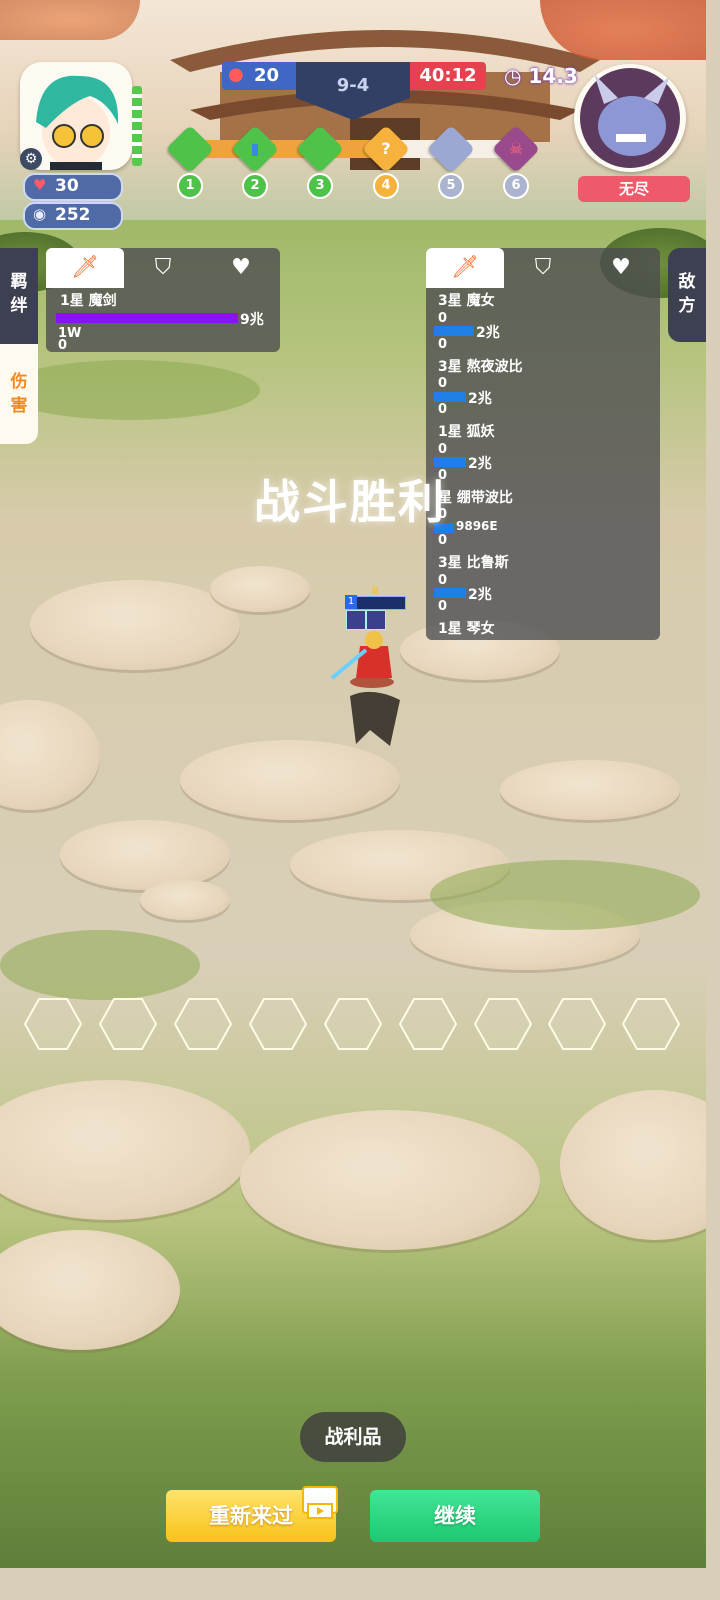  What do you see at coordinates (70, 20) in the screenshot?
I see `autumn-leaves` at bounding box center [70, 20].